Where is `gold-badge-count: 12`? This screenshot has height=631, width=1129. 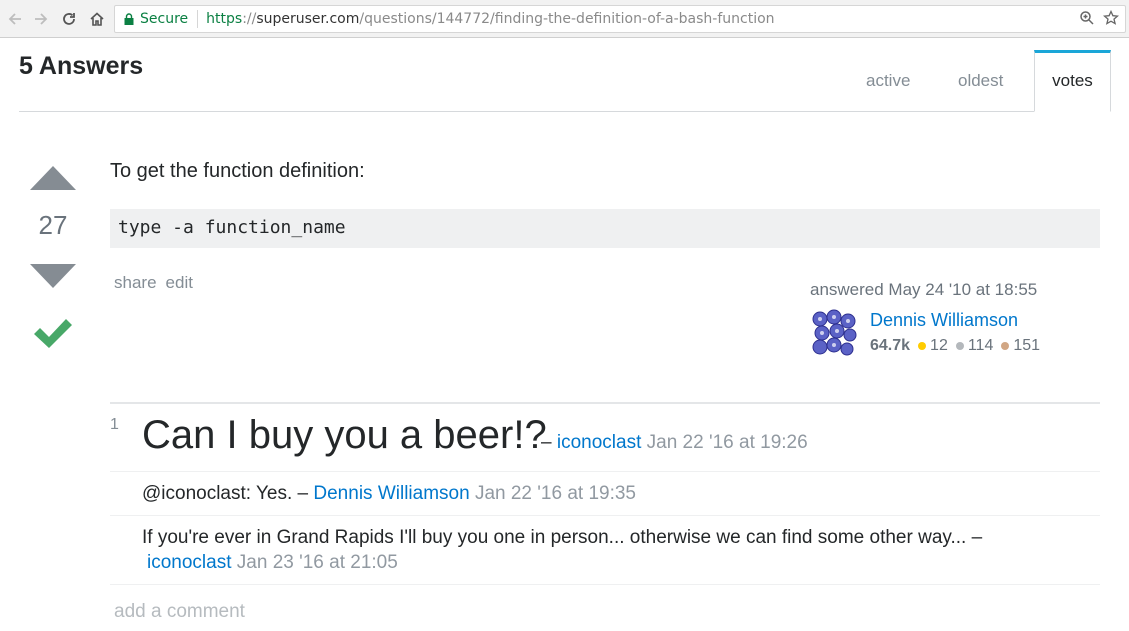 gold-badge-count: 12 is located at coordinates (939, 345).